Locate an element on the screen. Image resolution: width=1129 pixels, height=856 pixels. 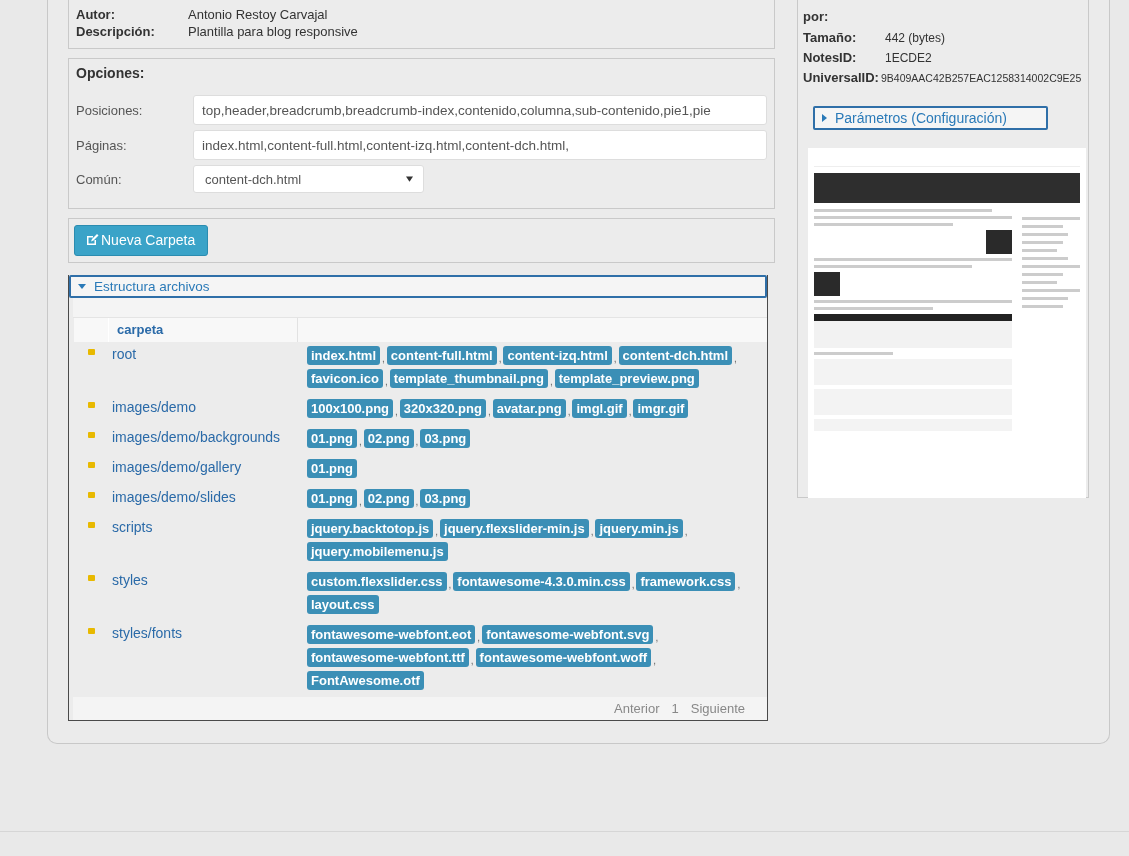
field-value: 442 (bytes) is located at coordinates (915, 38).